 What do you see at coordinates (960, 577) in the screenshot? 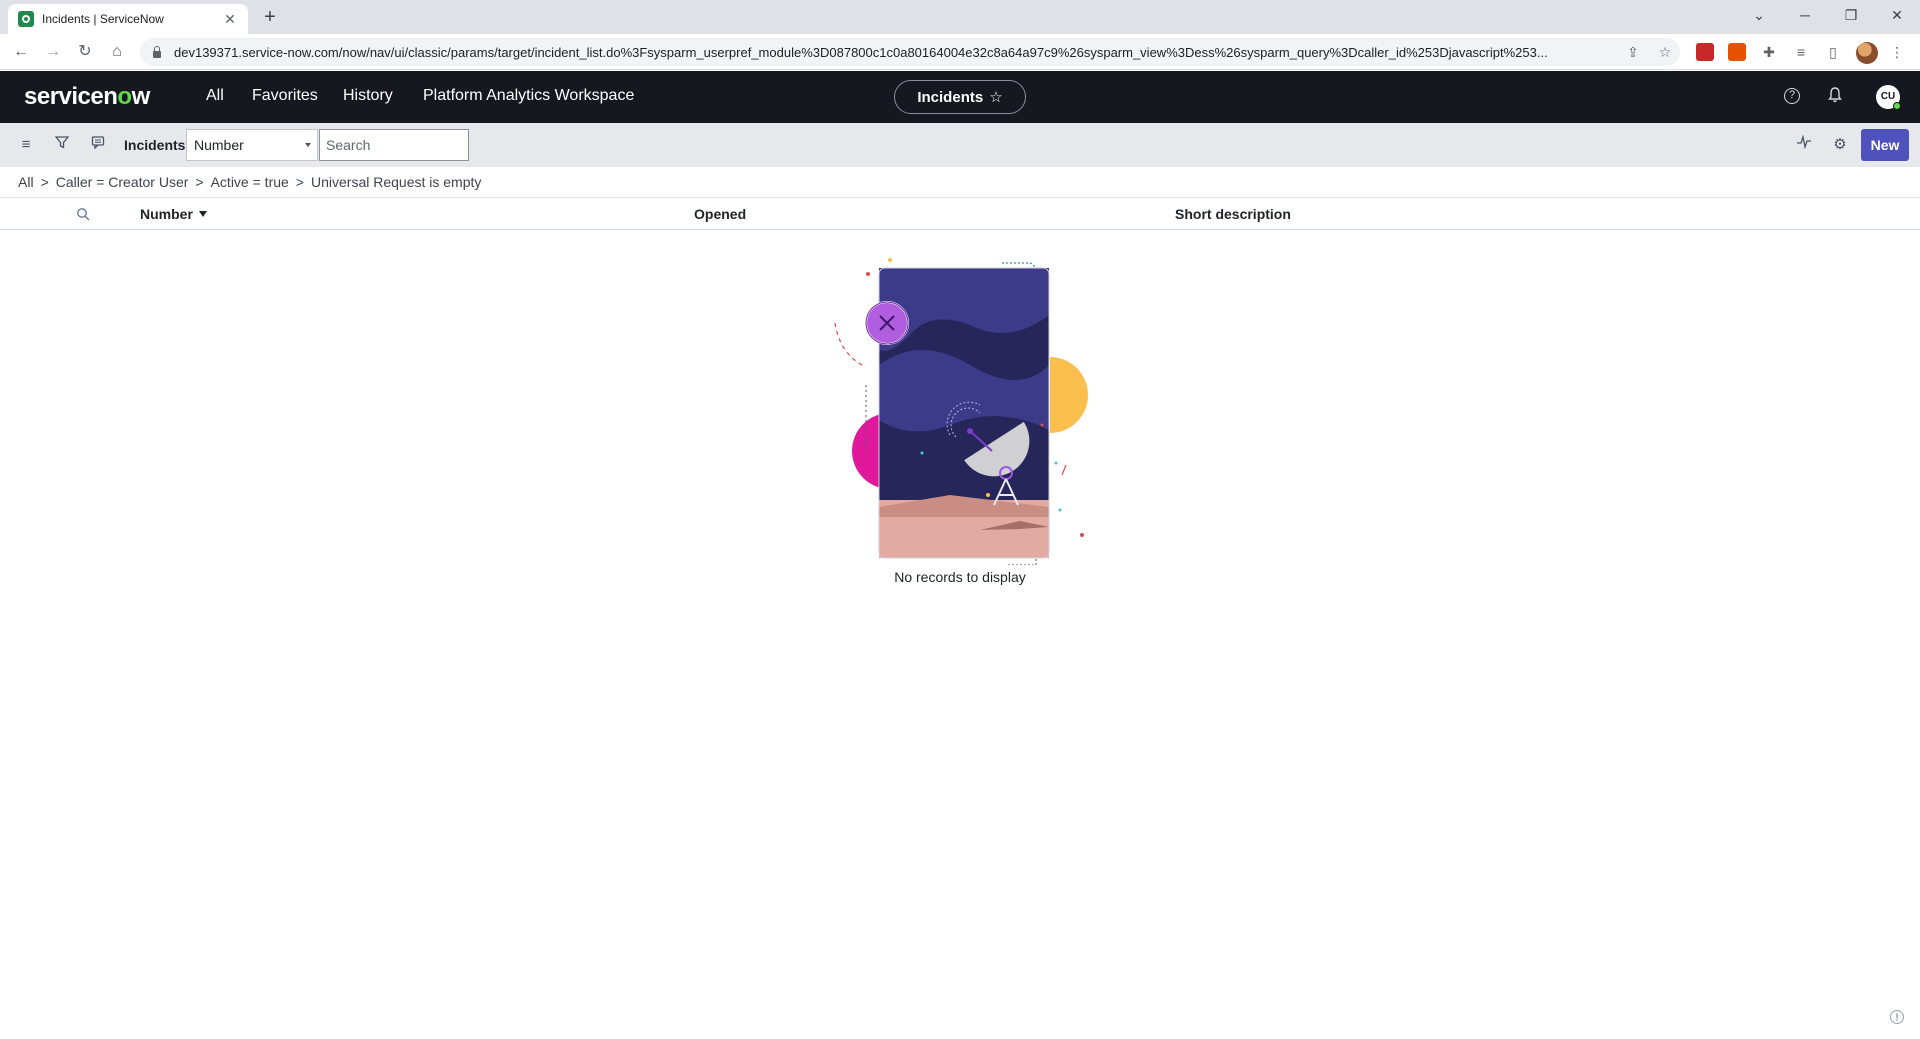
I see `empty-state-message: No records to display` at bounding box center [960, 577].